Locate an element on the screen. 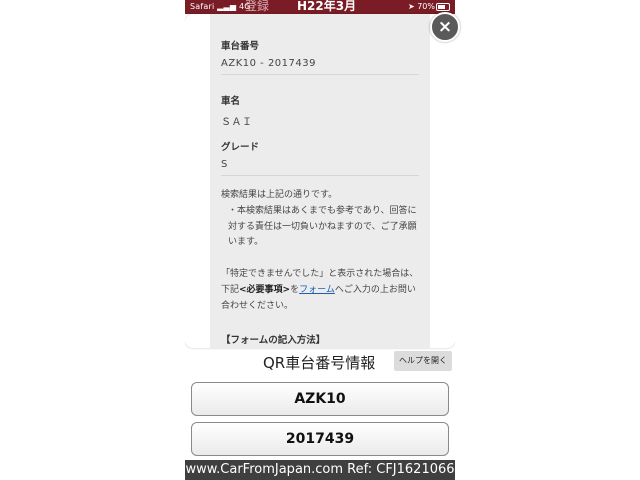 This screenshot has height=480, width=640. model-code-button: AZK10 is located at coordinates (320, 399).